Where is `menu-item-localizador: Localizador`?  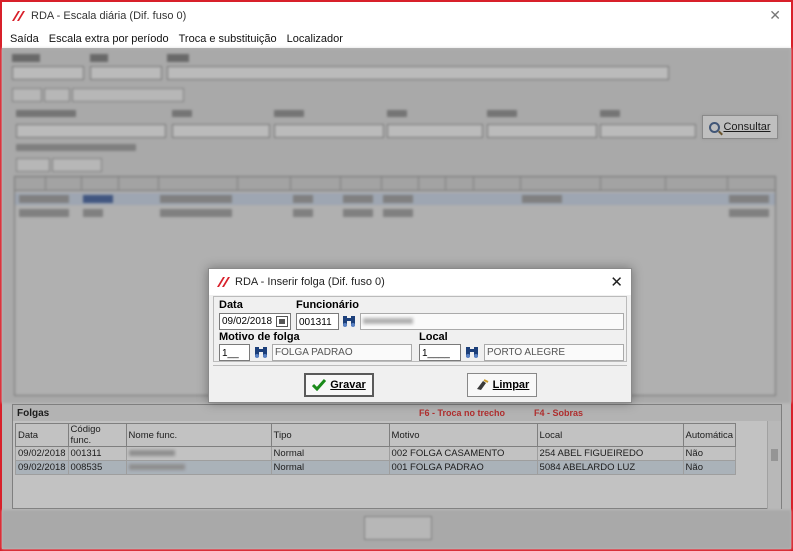
menu-item-localizador: Localizador is located at coordinates (315, 39).